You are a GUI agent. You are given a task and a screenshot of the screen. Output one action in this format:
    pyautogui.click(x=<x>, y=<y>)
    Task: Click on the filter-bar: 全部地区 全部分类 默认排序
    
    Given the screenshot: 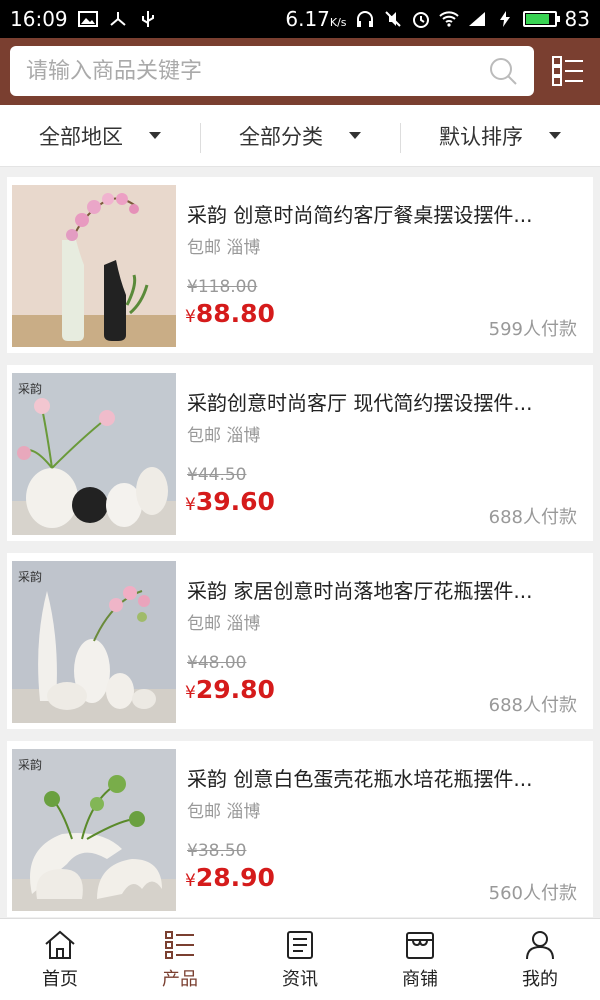 What is the action you would take?
    pyautogui.click(x=300, y=136)
    